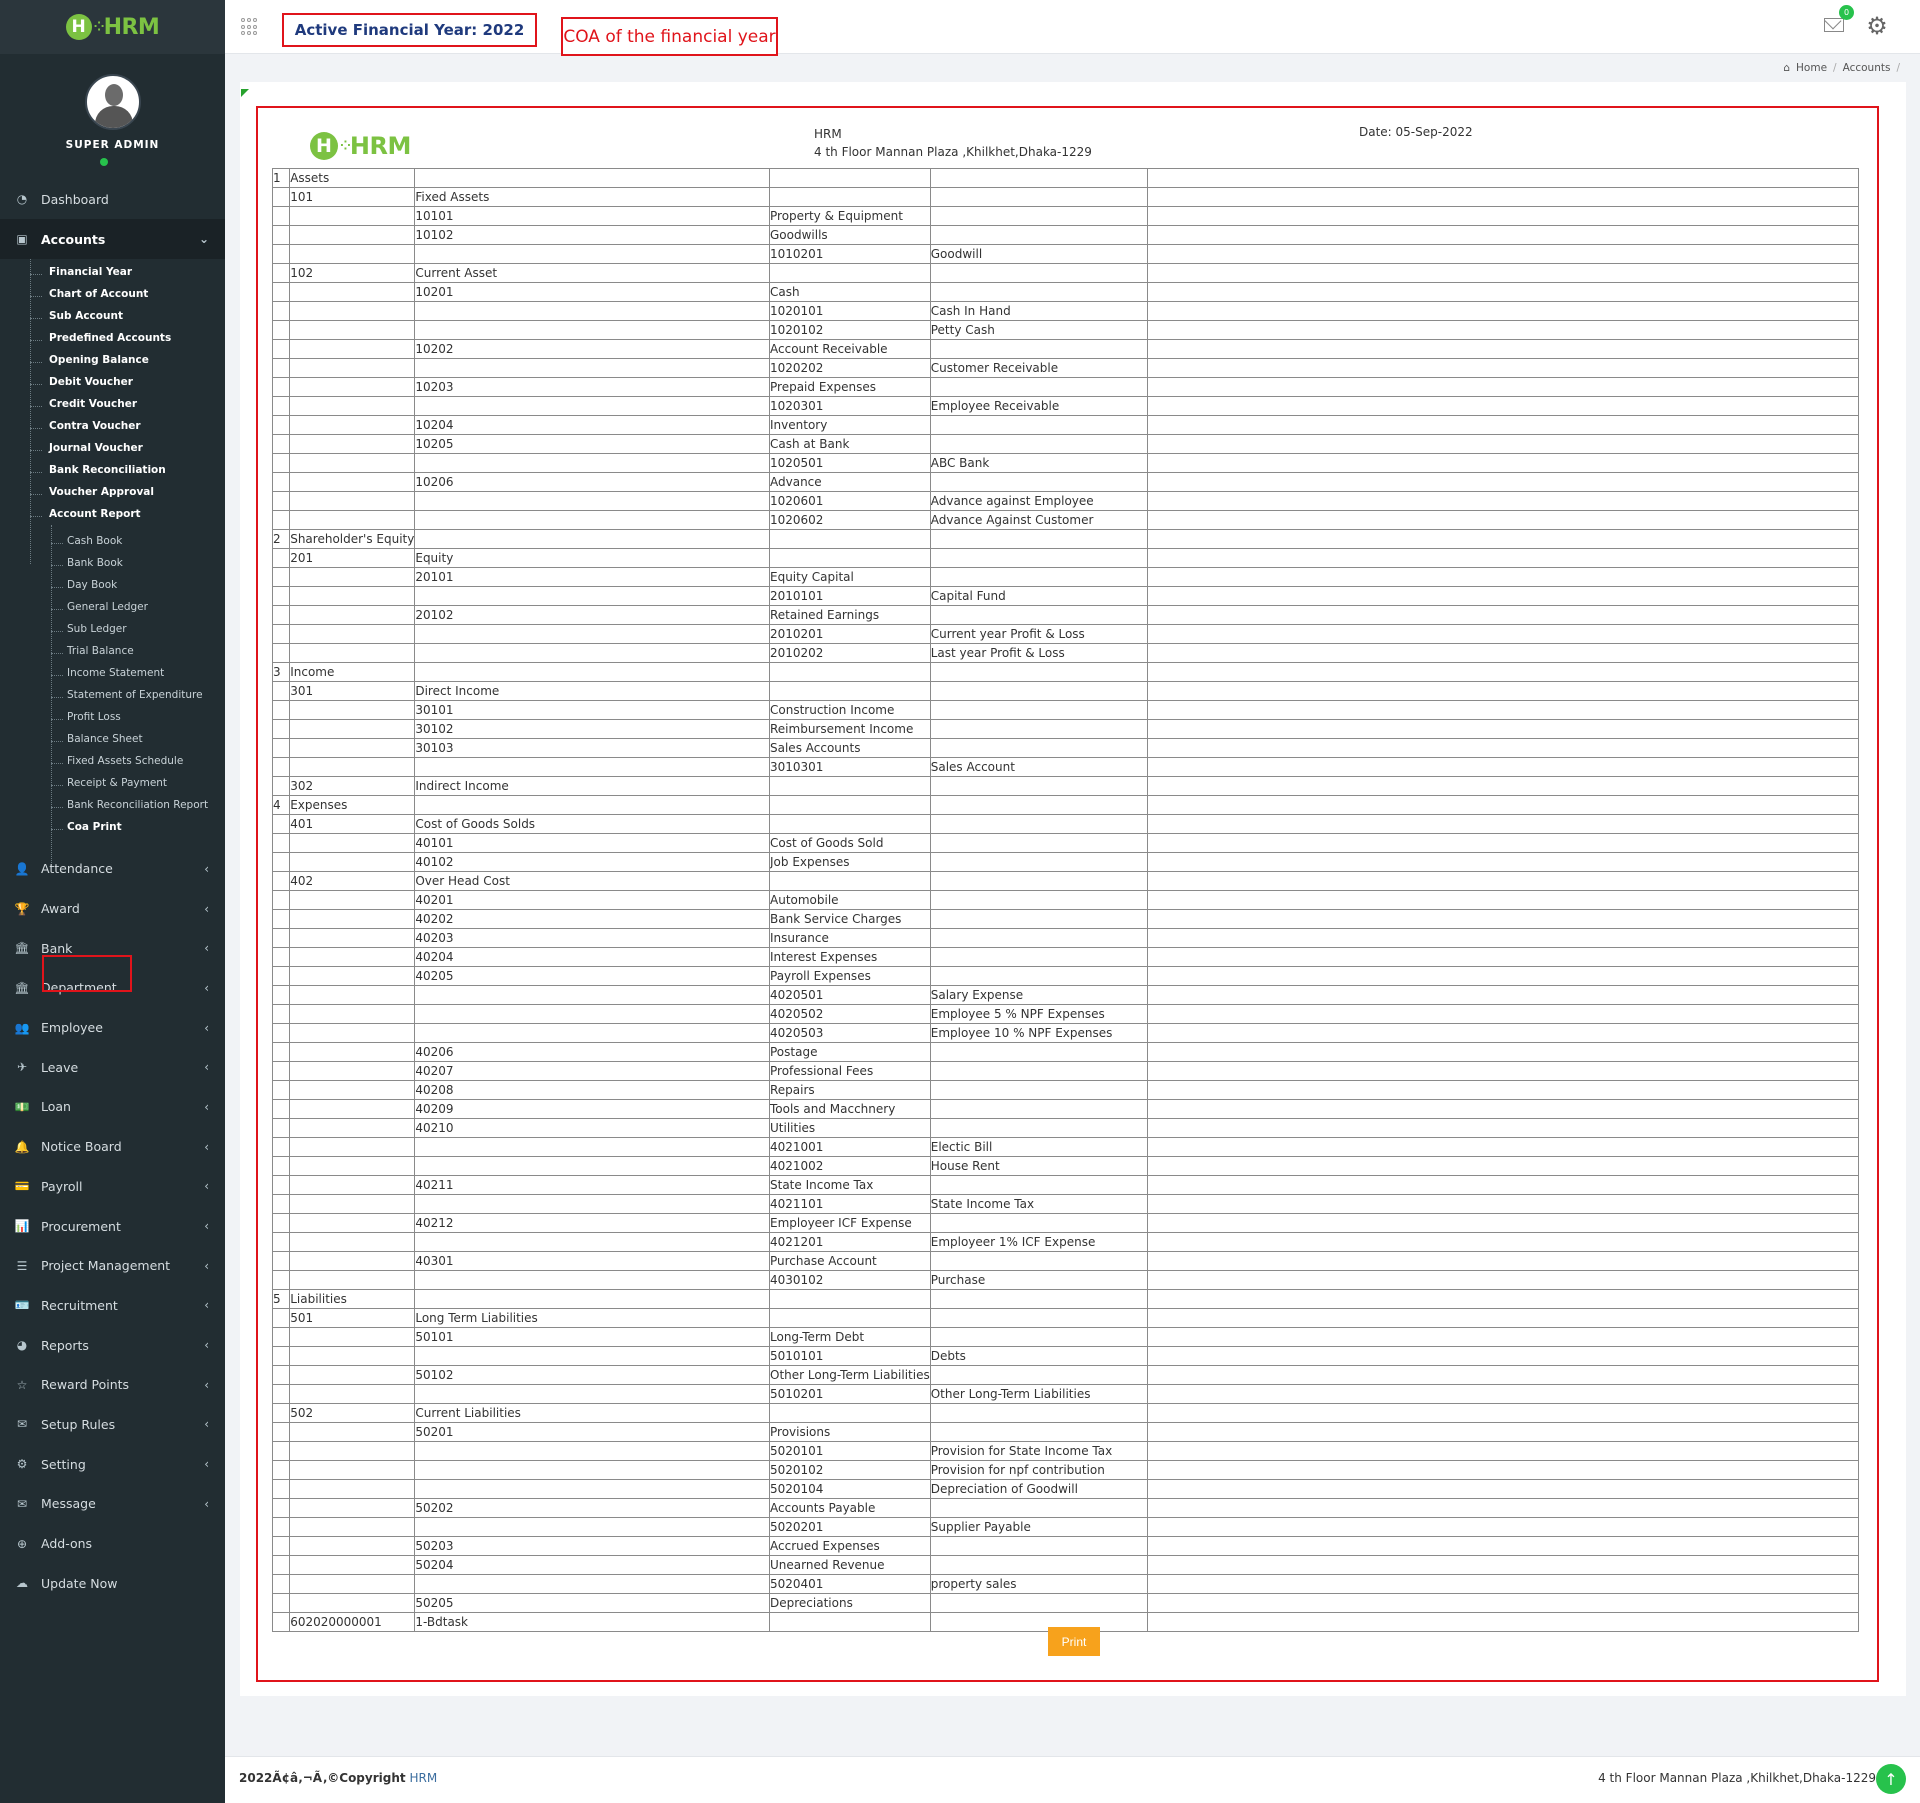  Describe the element at coordinates (112, 199) in the screenshot. I see `sidebar-item-dashboard: ◔ Dashboard` at that location.